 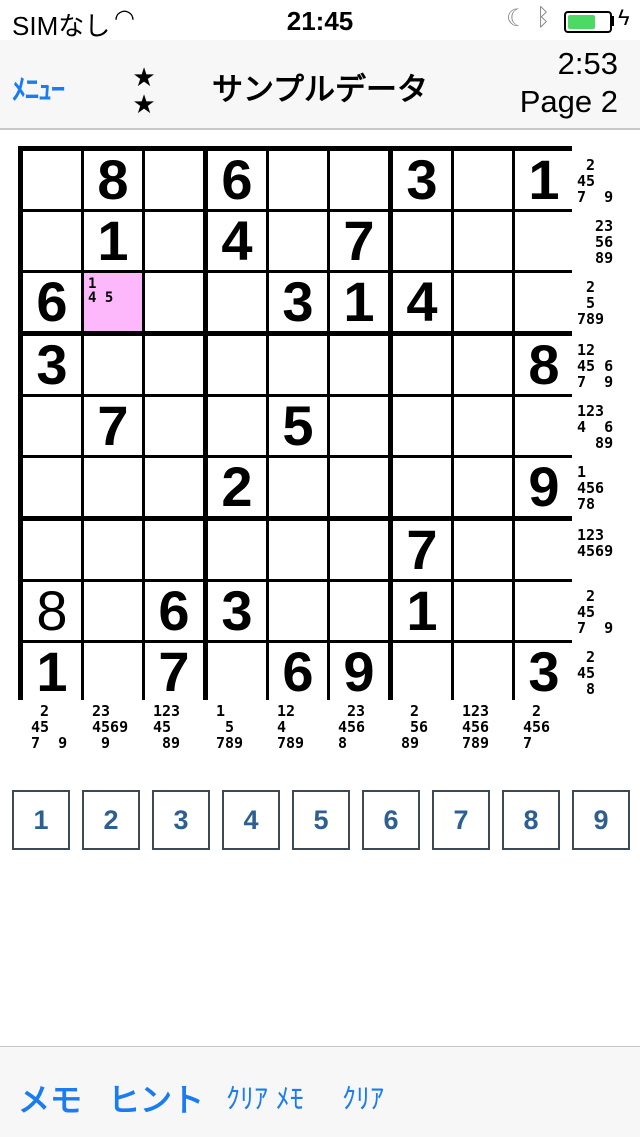 What do you see at coordinates (531, 820) in the screenshot?
I see `numpad-key: 8` at bounding box center [531, 820].